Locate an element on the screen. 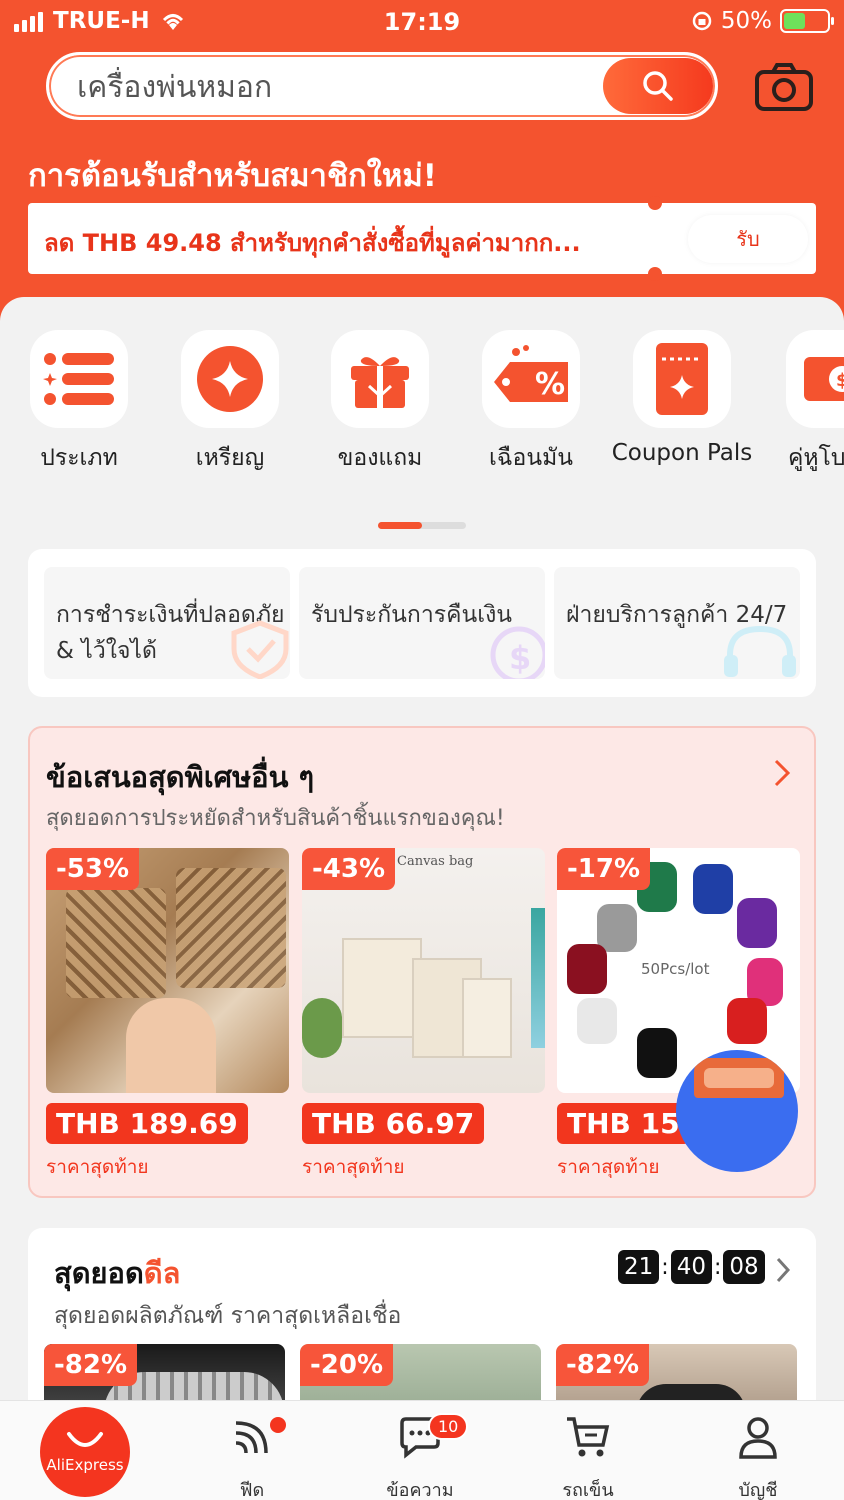 The width and height of the screenshot is (844, 1500). camera-icon is located at coordinates (784, 87).